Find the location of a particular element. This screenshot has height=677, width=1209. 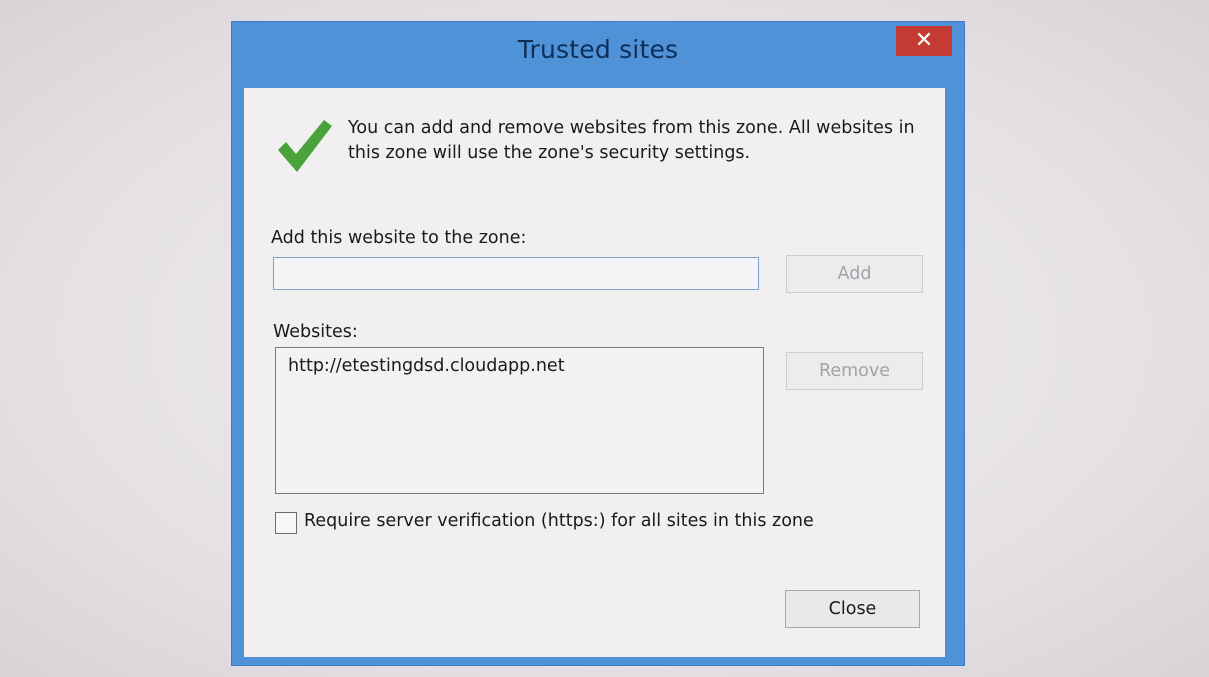

close-button: Close is located at coordinates (852, 609).